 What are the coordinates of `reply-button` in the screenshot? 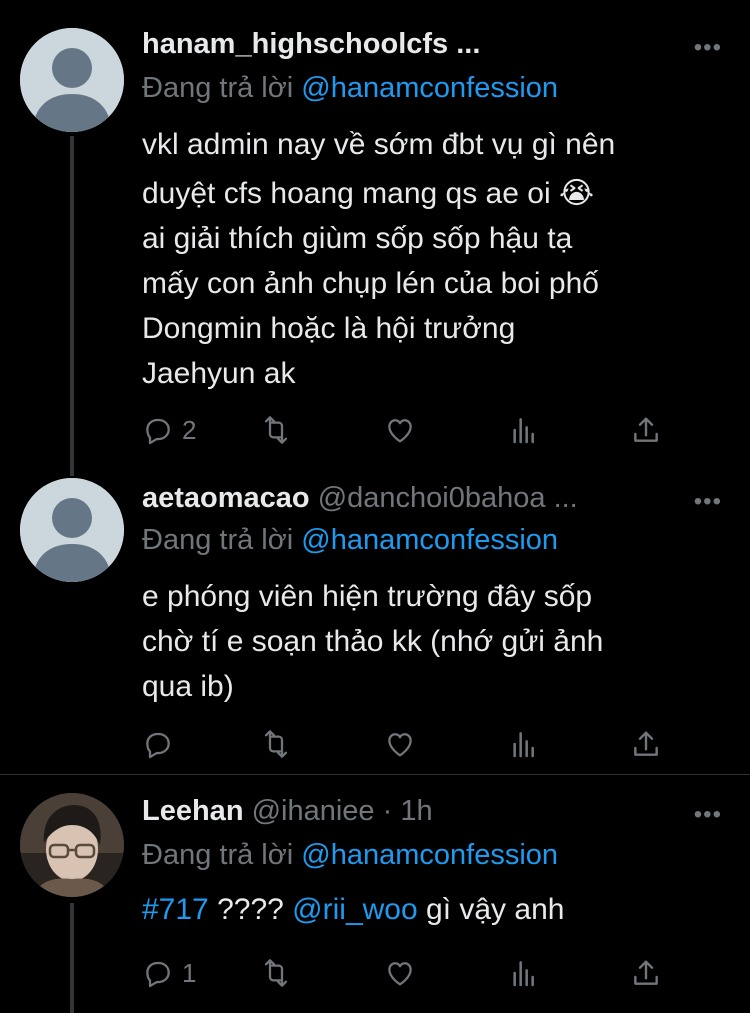 It's located at (162, 744).